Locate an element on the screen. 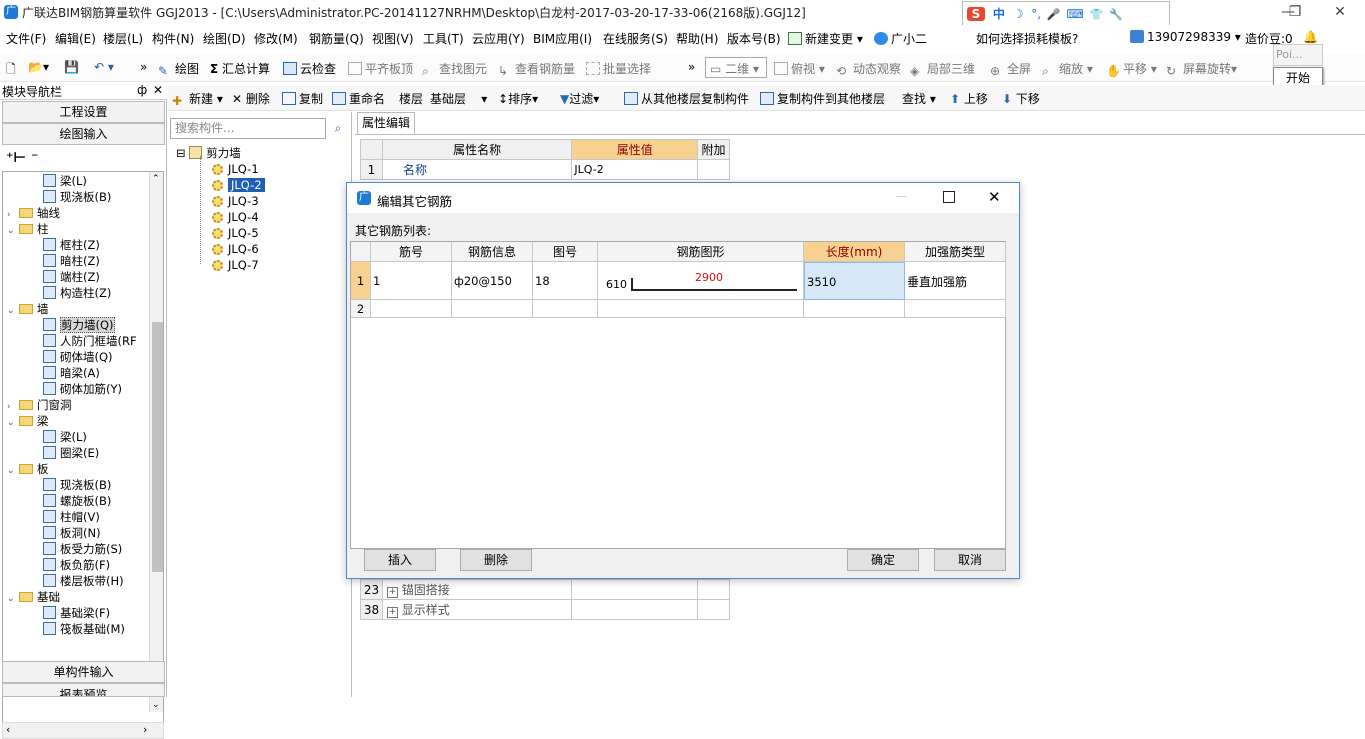 This screenshot has width=1365, height=739. grid-cell-figure-no is located at coordinates (565, 309).